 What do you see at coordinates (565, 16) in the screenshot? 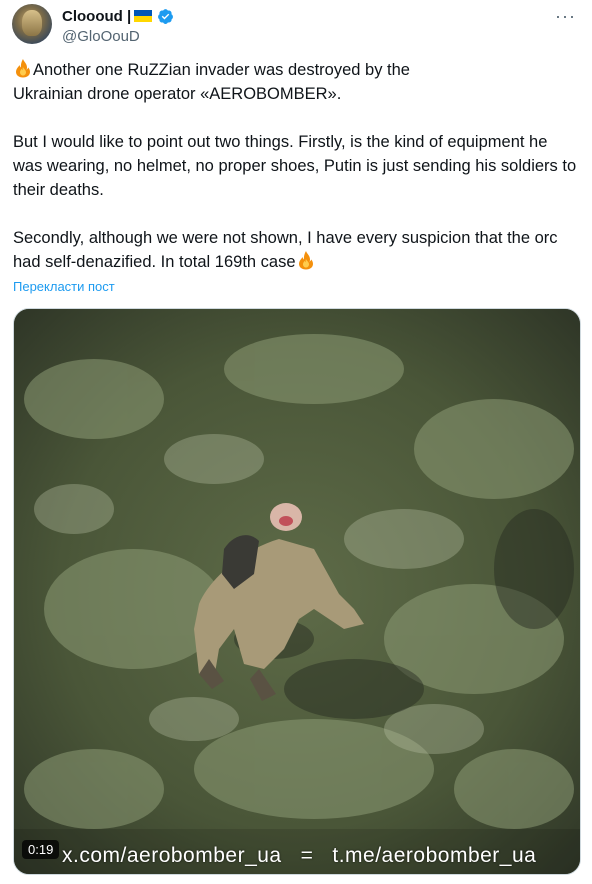
I see `more-options-icon: ···` at bounding box center [565, 16].